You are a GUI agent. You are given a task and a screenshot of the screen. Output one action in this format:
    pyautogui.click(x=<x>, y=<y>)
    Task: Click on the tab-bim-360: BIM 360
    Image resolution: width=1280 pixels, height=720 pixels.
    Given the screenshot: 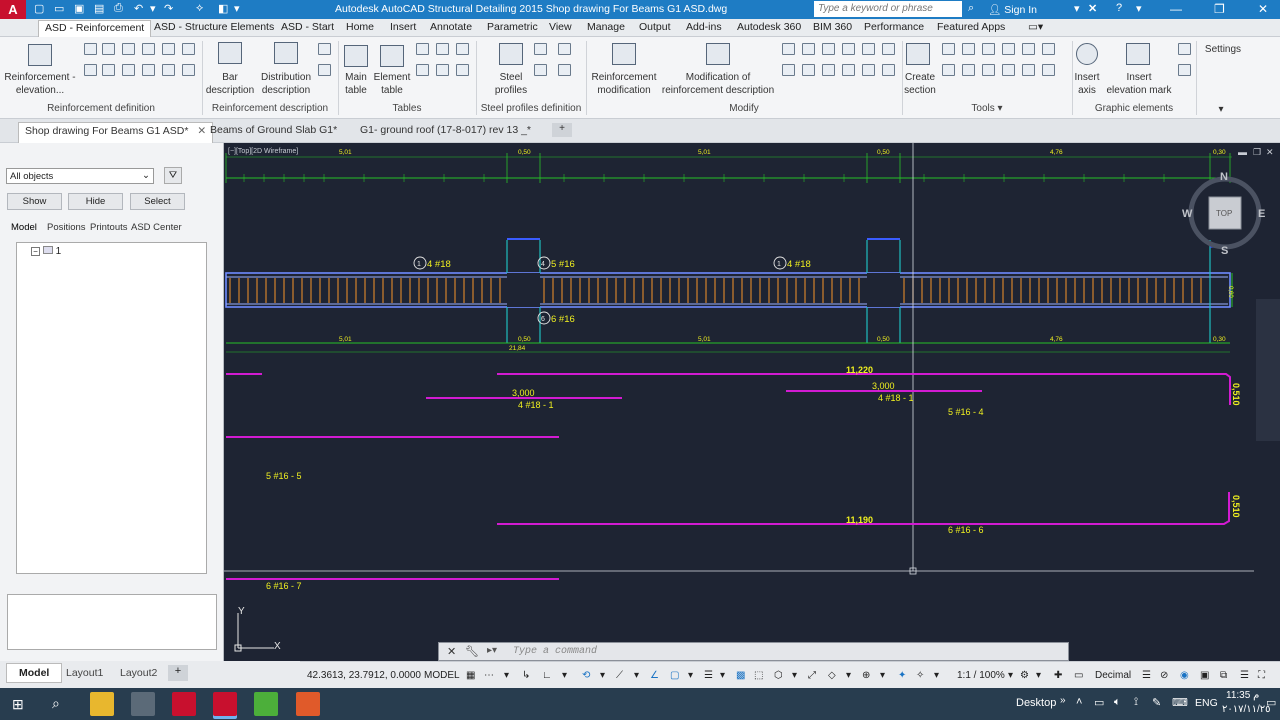 What is the action you would take?
    pyautogui.click(x=832, y=27)
    